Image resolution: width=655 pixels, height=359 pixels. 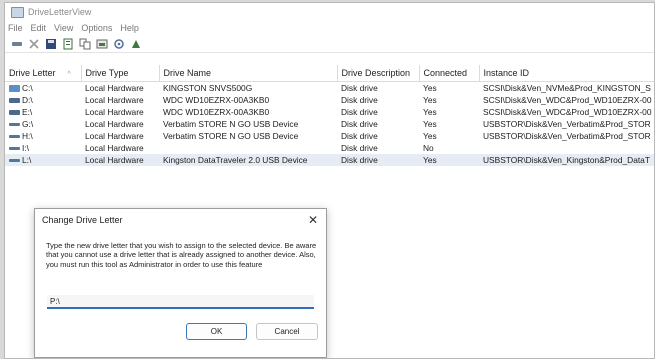 I want to click on cell-instance-id-text: SCSI\Disk&Ven_WDC&Prod_WD10EZRX-00, so click(x=567, y=100).